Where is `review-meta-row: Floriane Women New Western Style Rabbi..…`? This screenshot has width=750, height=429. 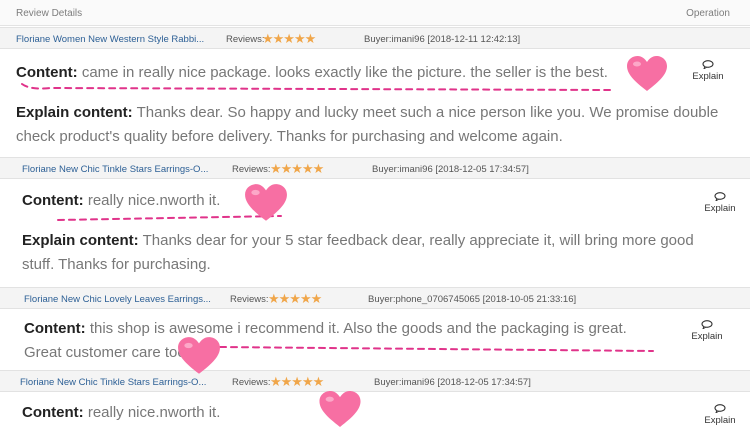 review-meta-row: Floriane Women New Western Style Rabbi..… is located at coordinates (375, 38).